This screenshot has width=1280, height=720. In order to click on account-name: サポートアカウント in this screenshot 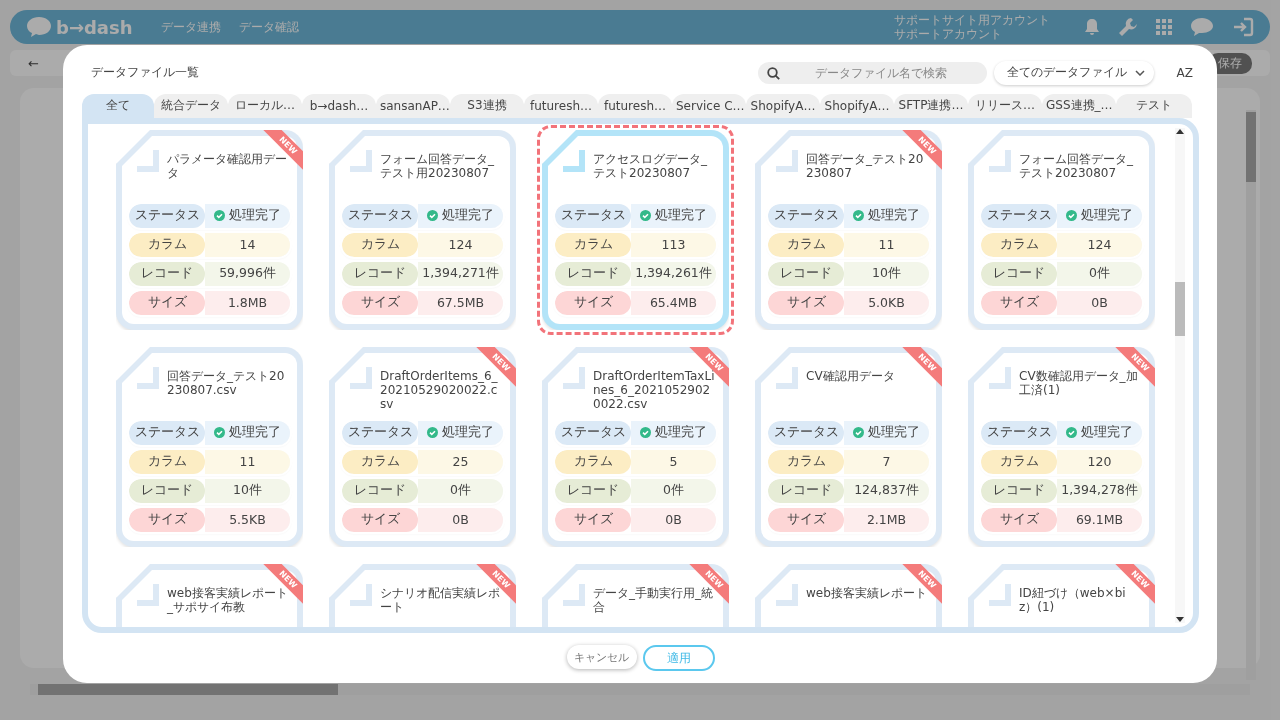, I will do `click(948, 34)`.